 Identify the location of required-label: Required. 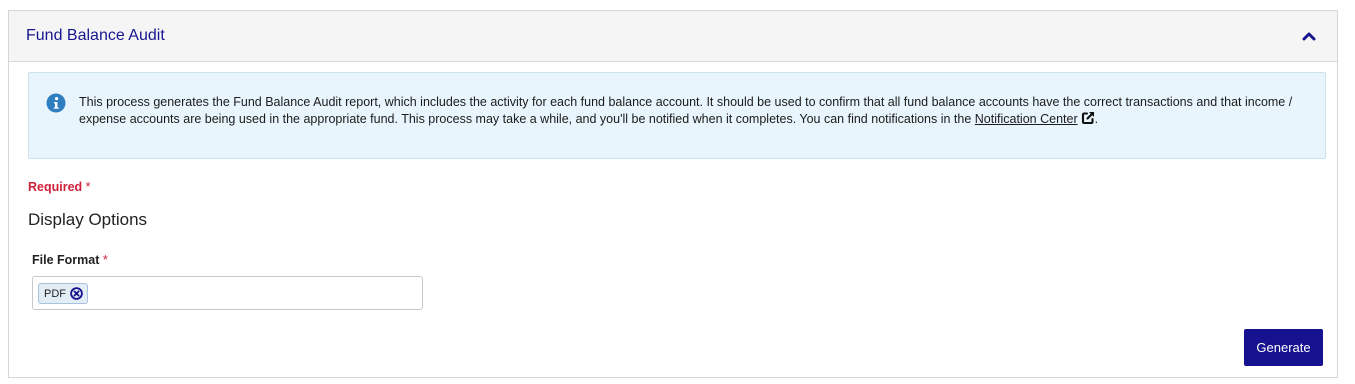
(55, 187).